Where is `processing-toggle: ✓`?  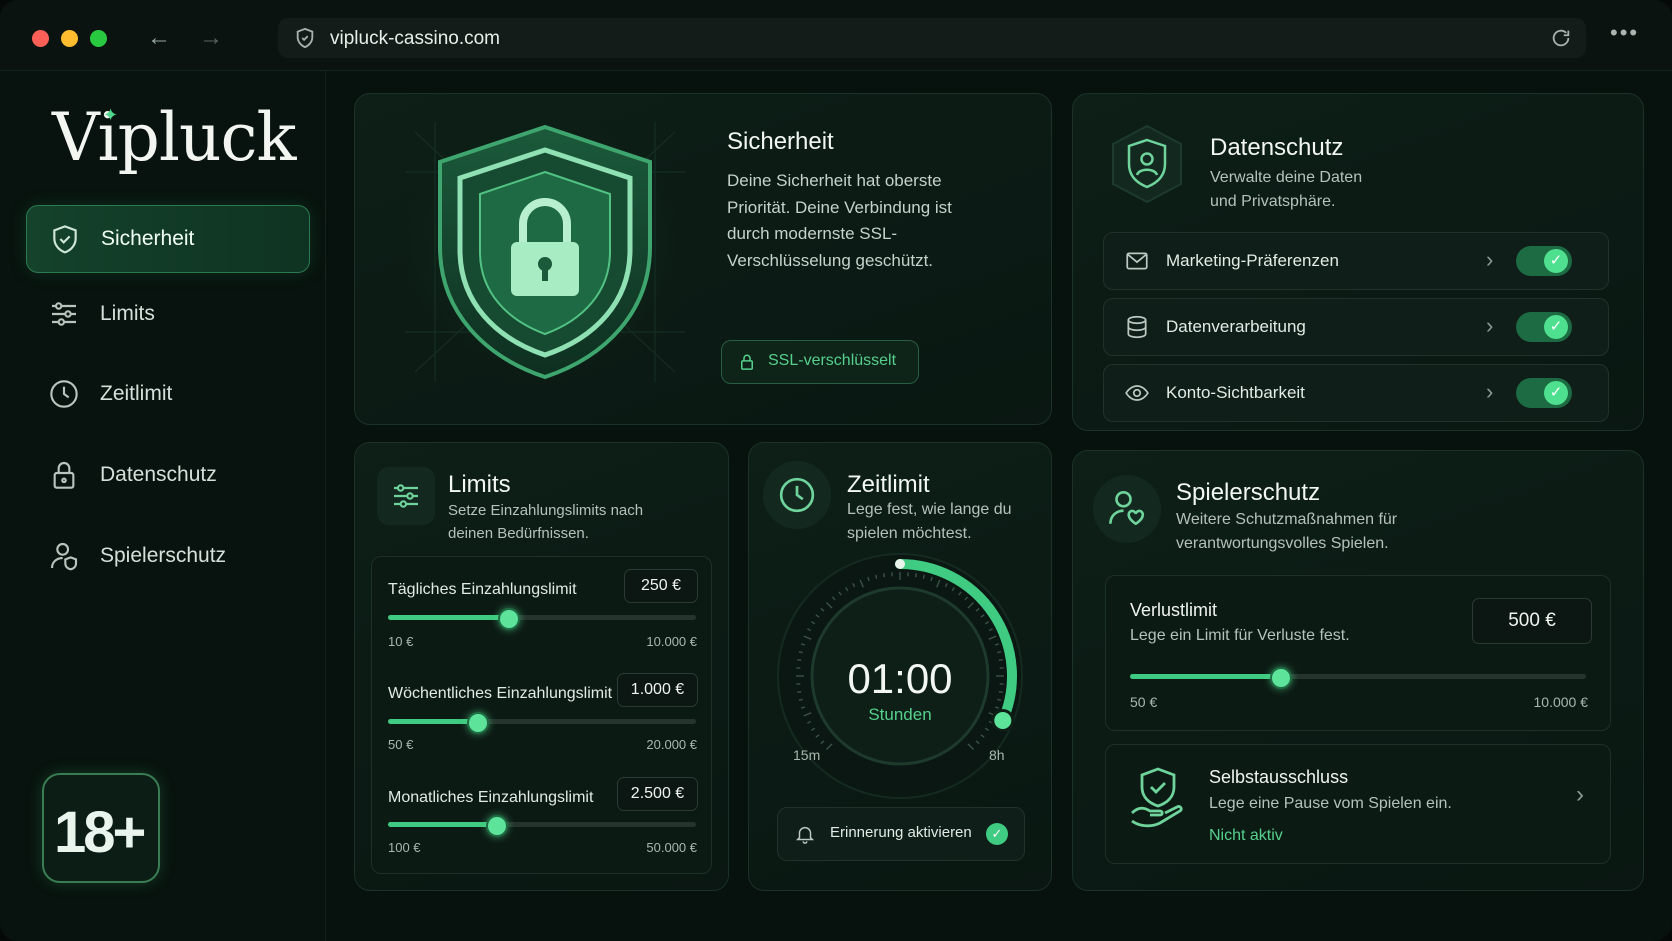 processing-toggle: ✓ is located at coordinates (1544, 327).